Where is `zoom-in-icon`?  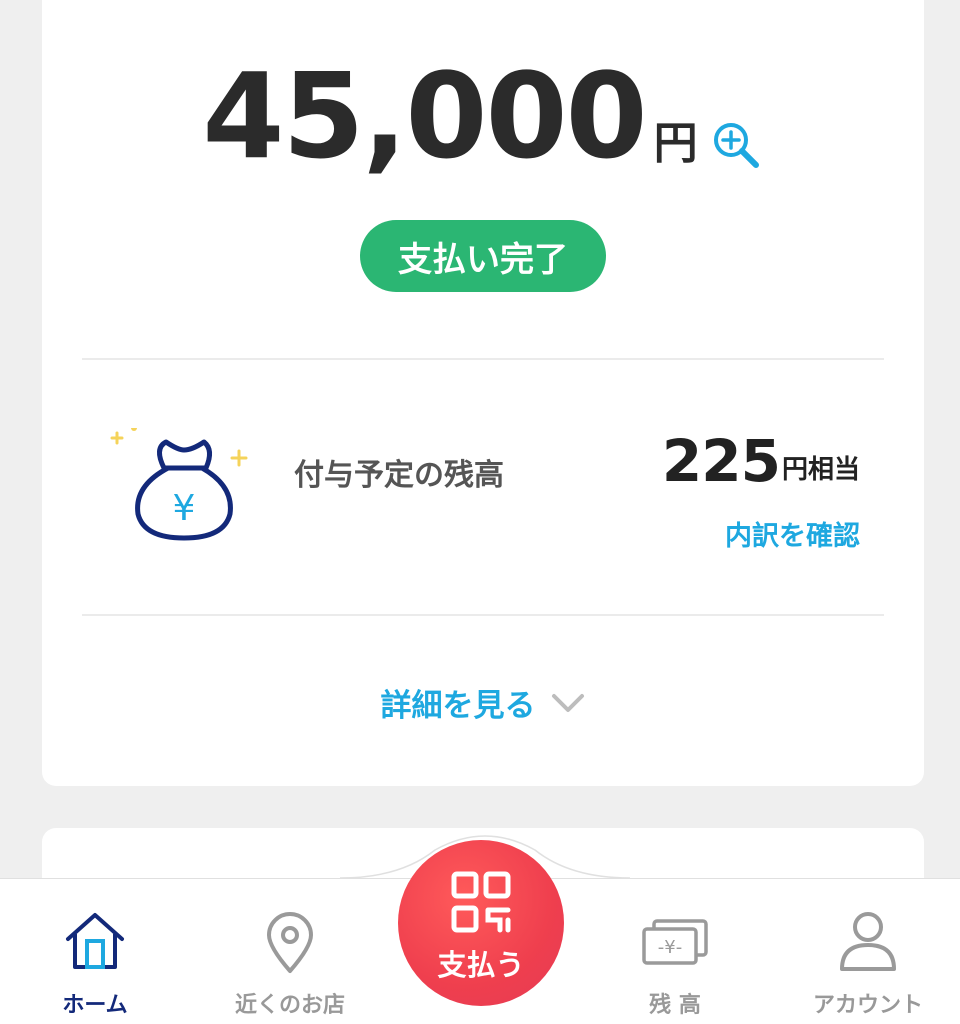 zoom-in-icon is located at coordinates (736, 145).